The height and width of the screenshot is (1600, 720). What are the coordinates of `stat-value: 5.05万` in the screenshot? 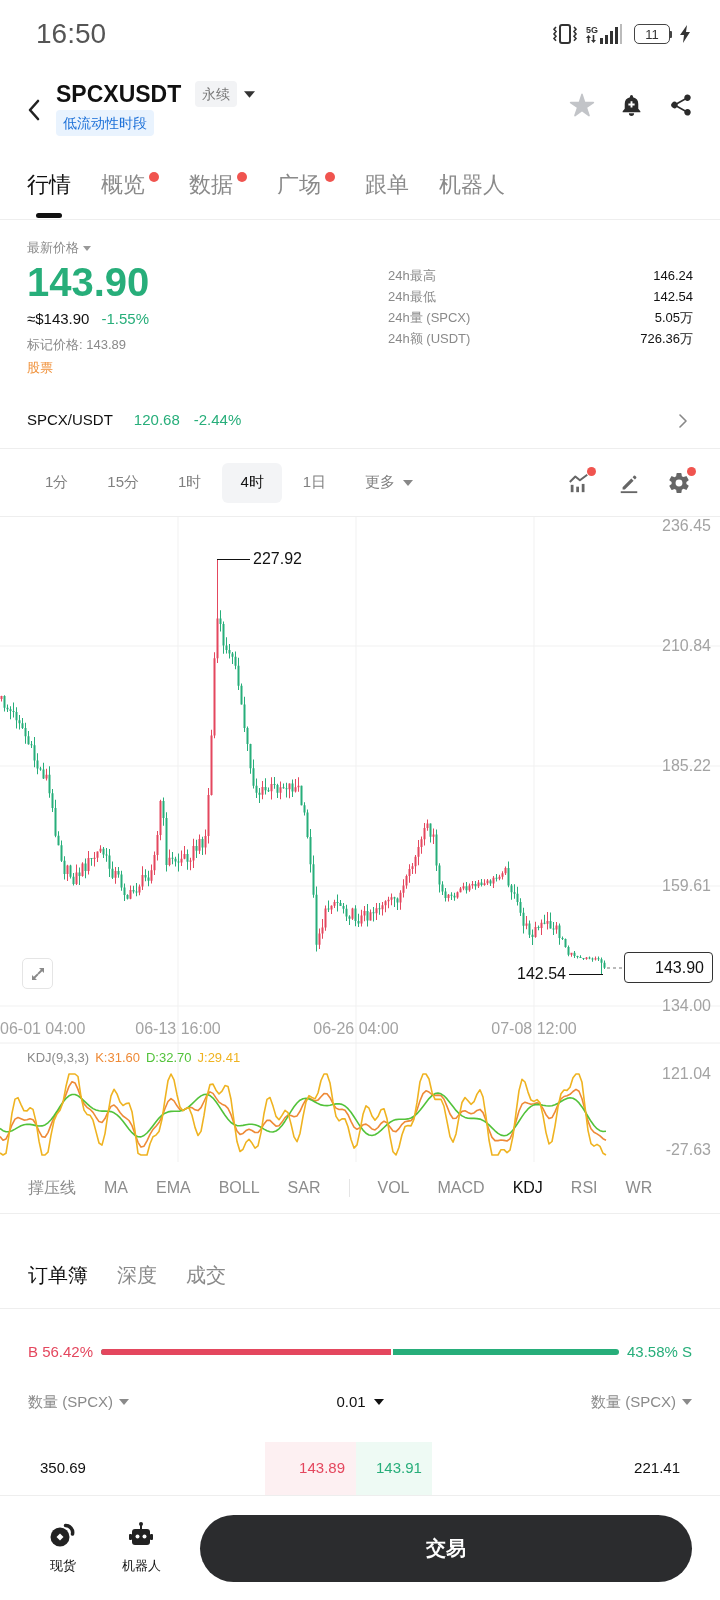 It's located at (673, 317).